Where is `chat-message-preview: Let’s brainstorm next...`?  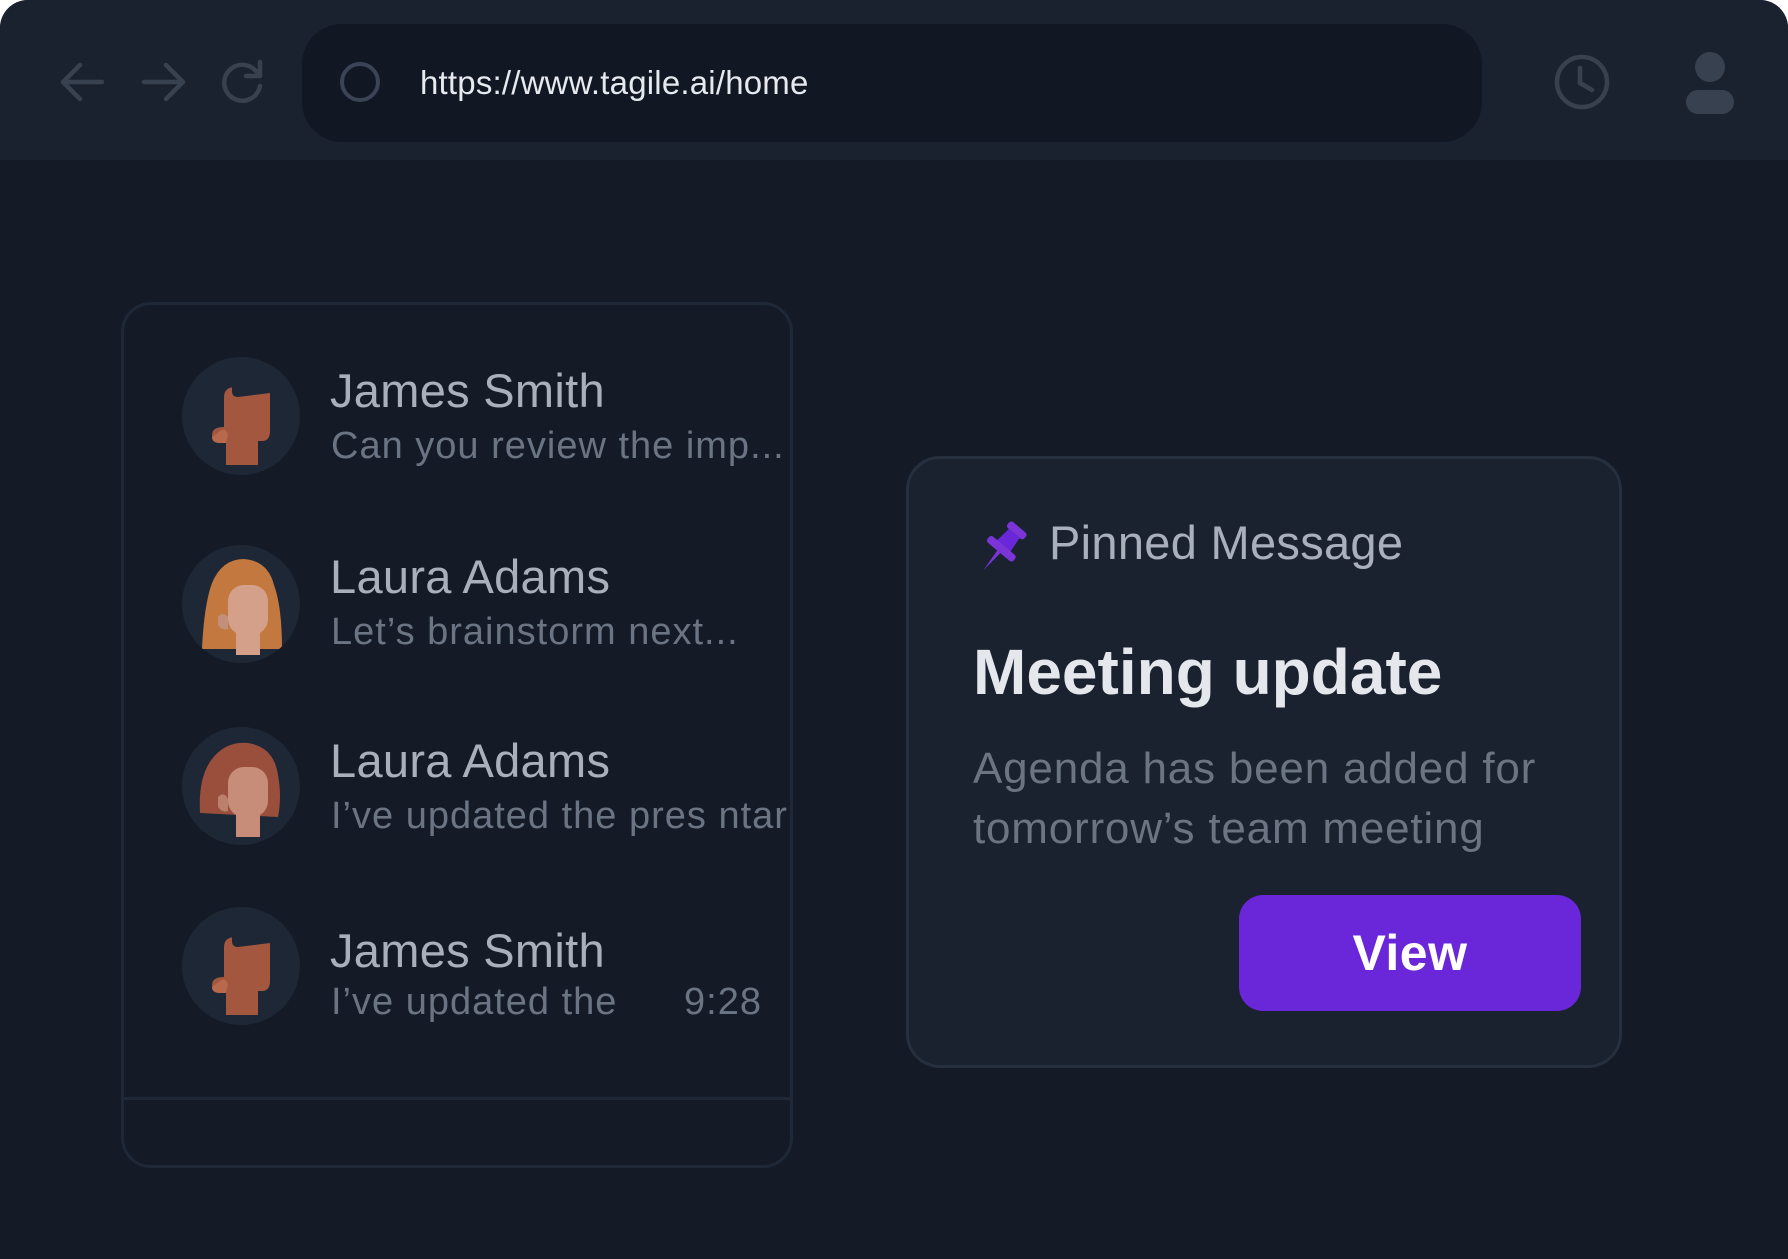
chat-message-preview: Let’s brainstorm next... is located at coordinates (535, 632).